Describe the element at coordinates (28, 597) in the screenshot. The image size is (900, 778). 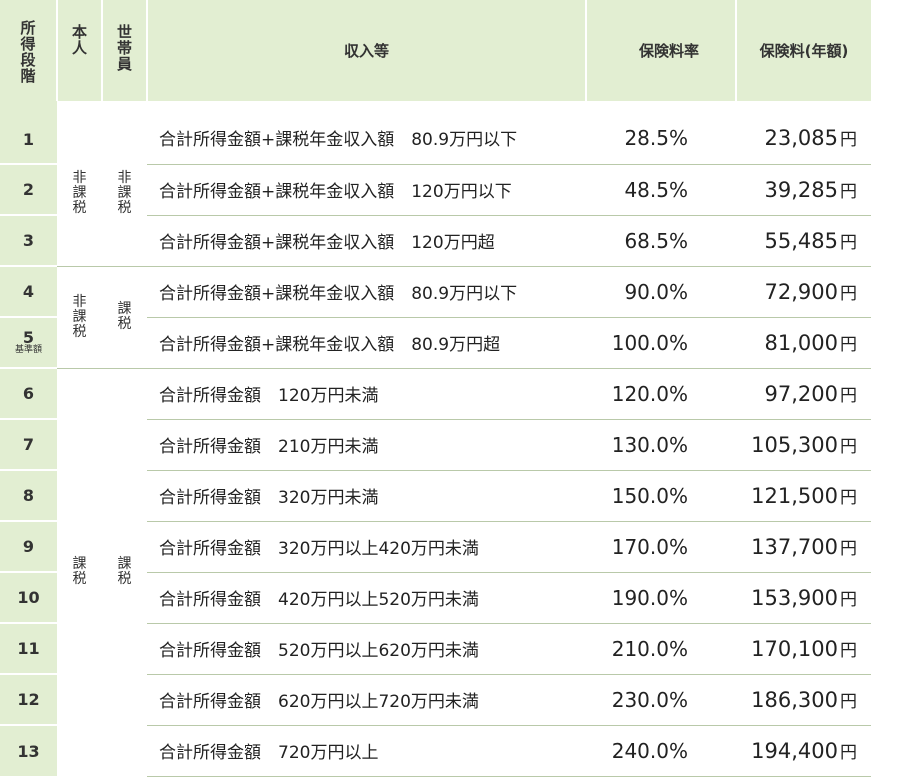
I see `stage-cell: 10` at that location.